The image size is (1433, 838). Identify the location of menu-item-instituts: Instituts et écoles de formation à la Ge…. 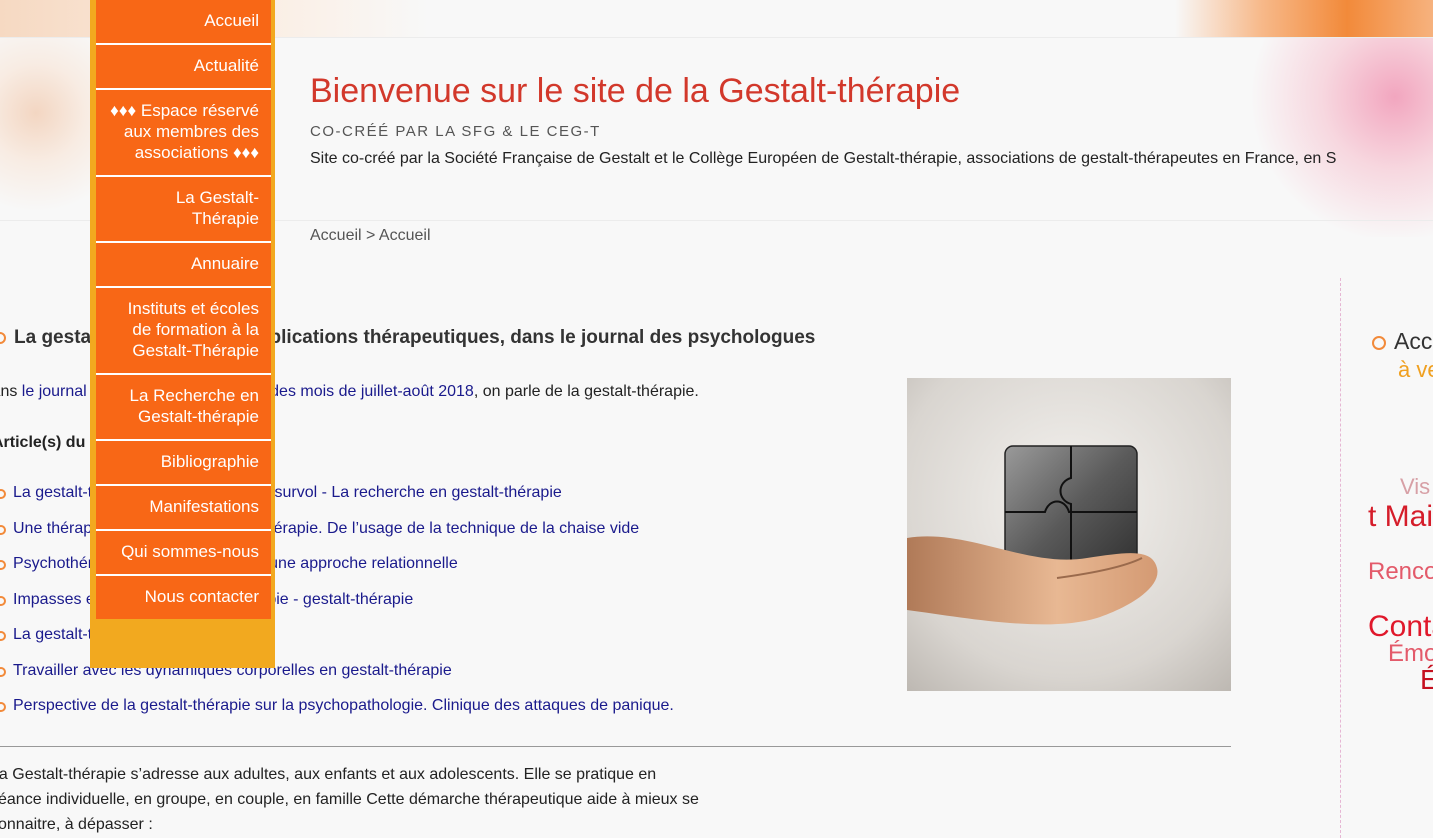
(183, 331).